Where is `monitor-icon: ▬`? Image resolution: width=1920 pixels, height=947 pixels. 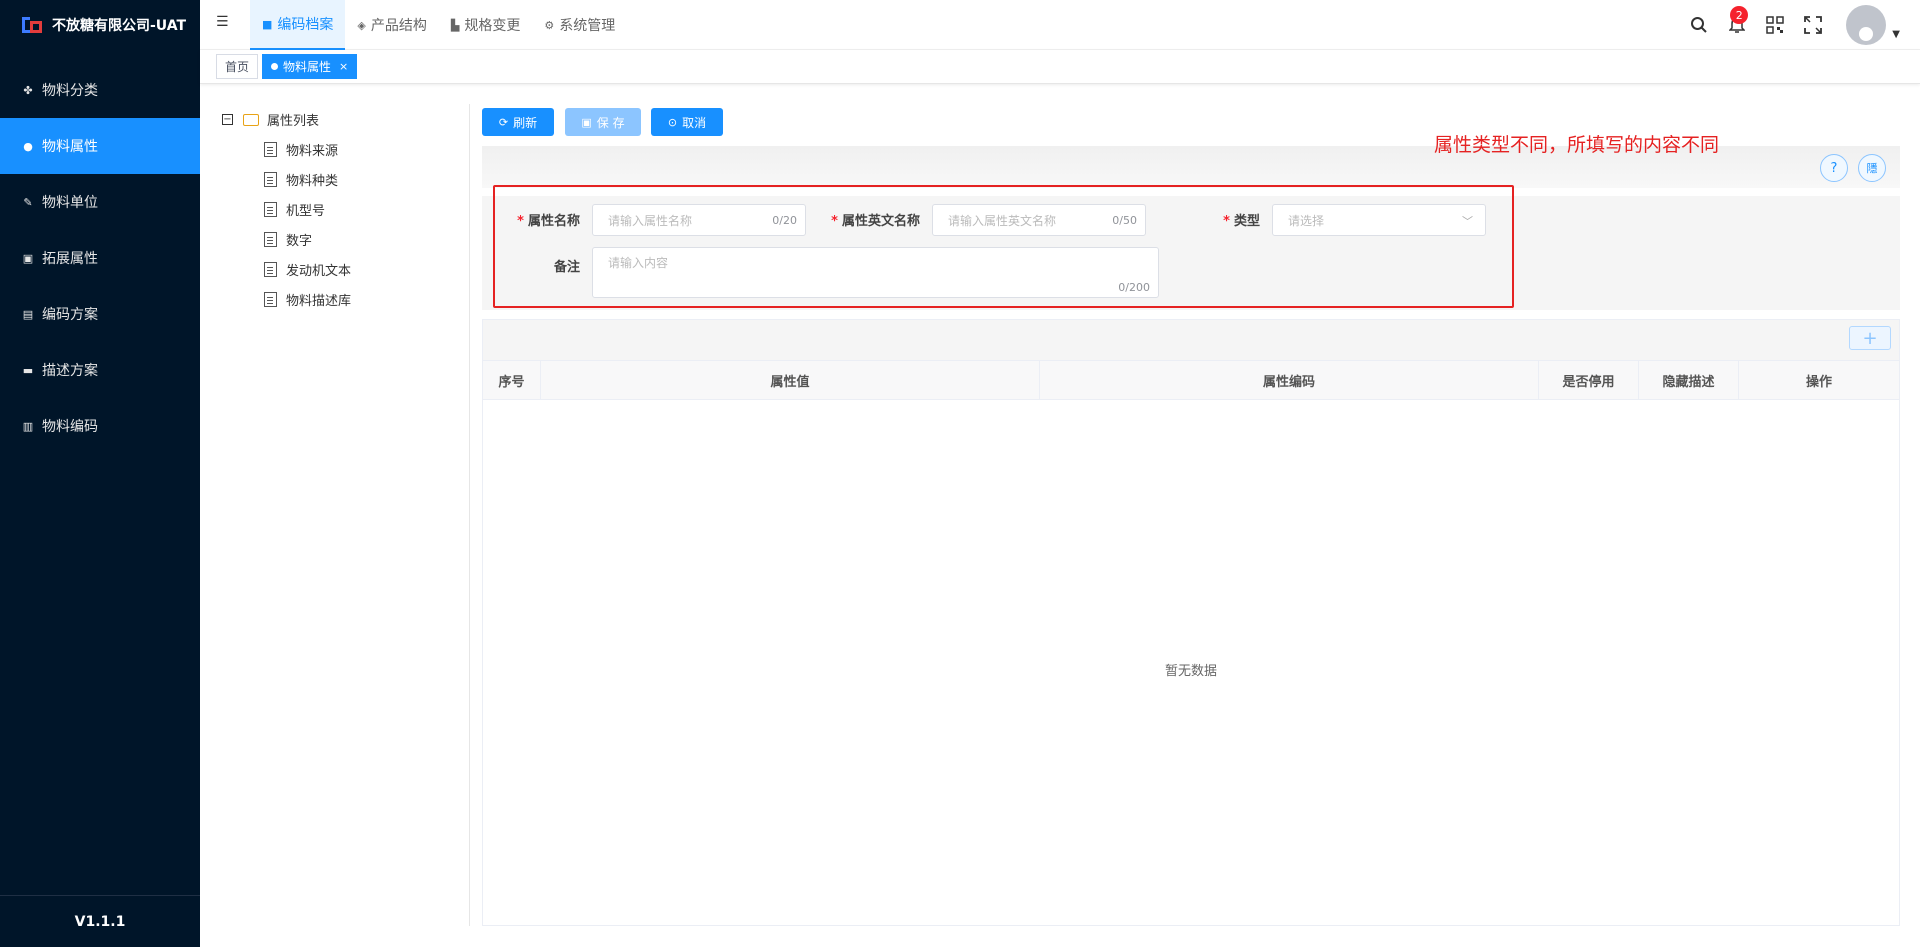 monitor-icon: ▬ is located at coordinates (28, 370).